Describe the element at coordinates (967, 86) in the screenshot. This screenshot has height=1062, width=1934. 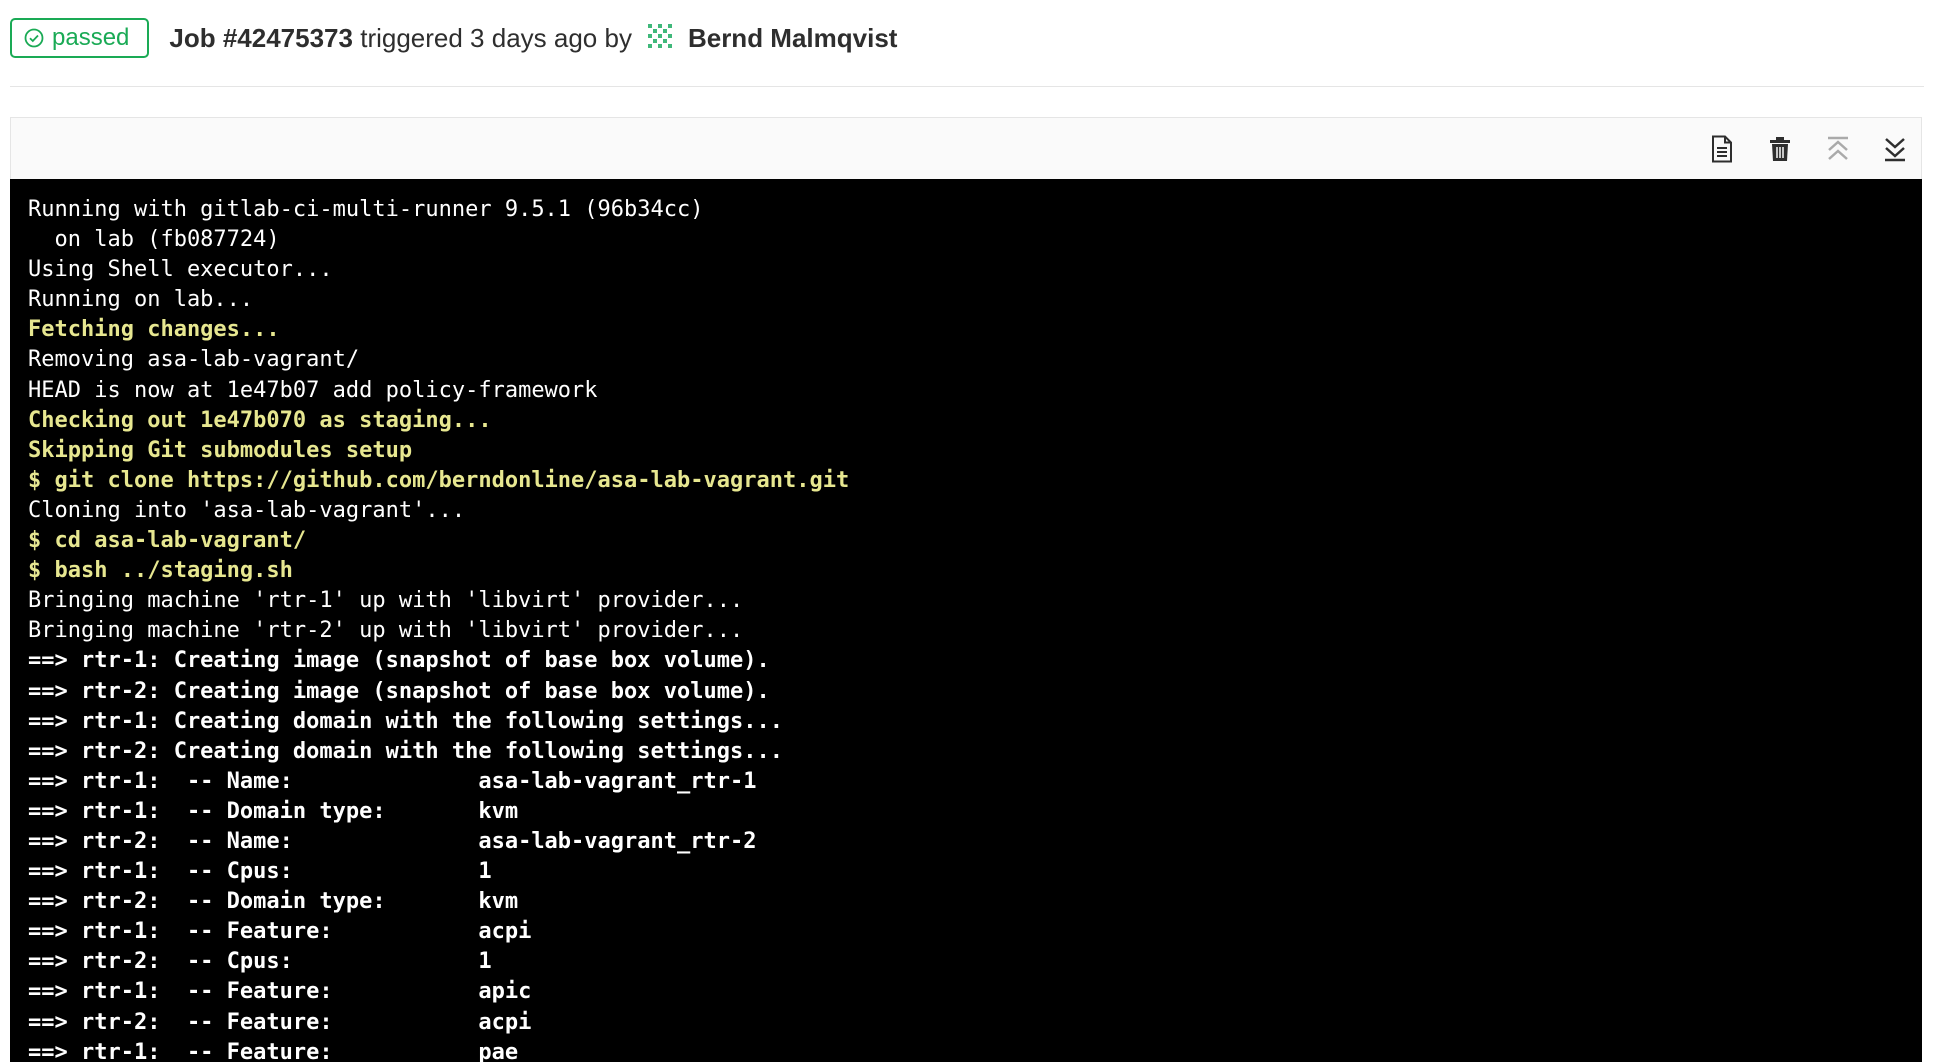
I see `divider` at that location.